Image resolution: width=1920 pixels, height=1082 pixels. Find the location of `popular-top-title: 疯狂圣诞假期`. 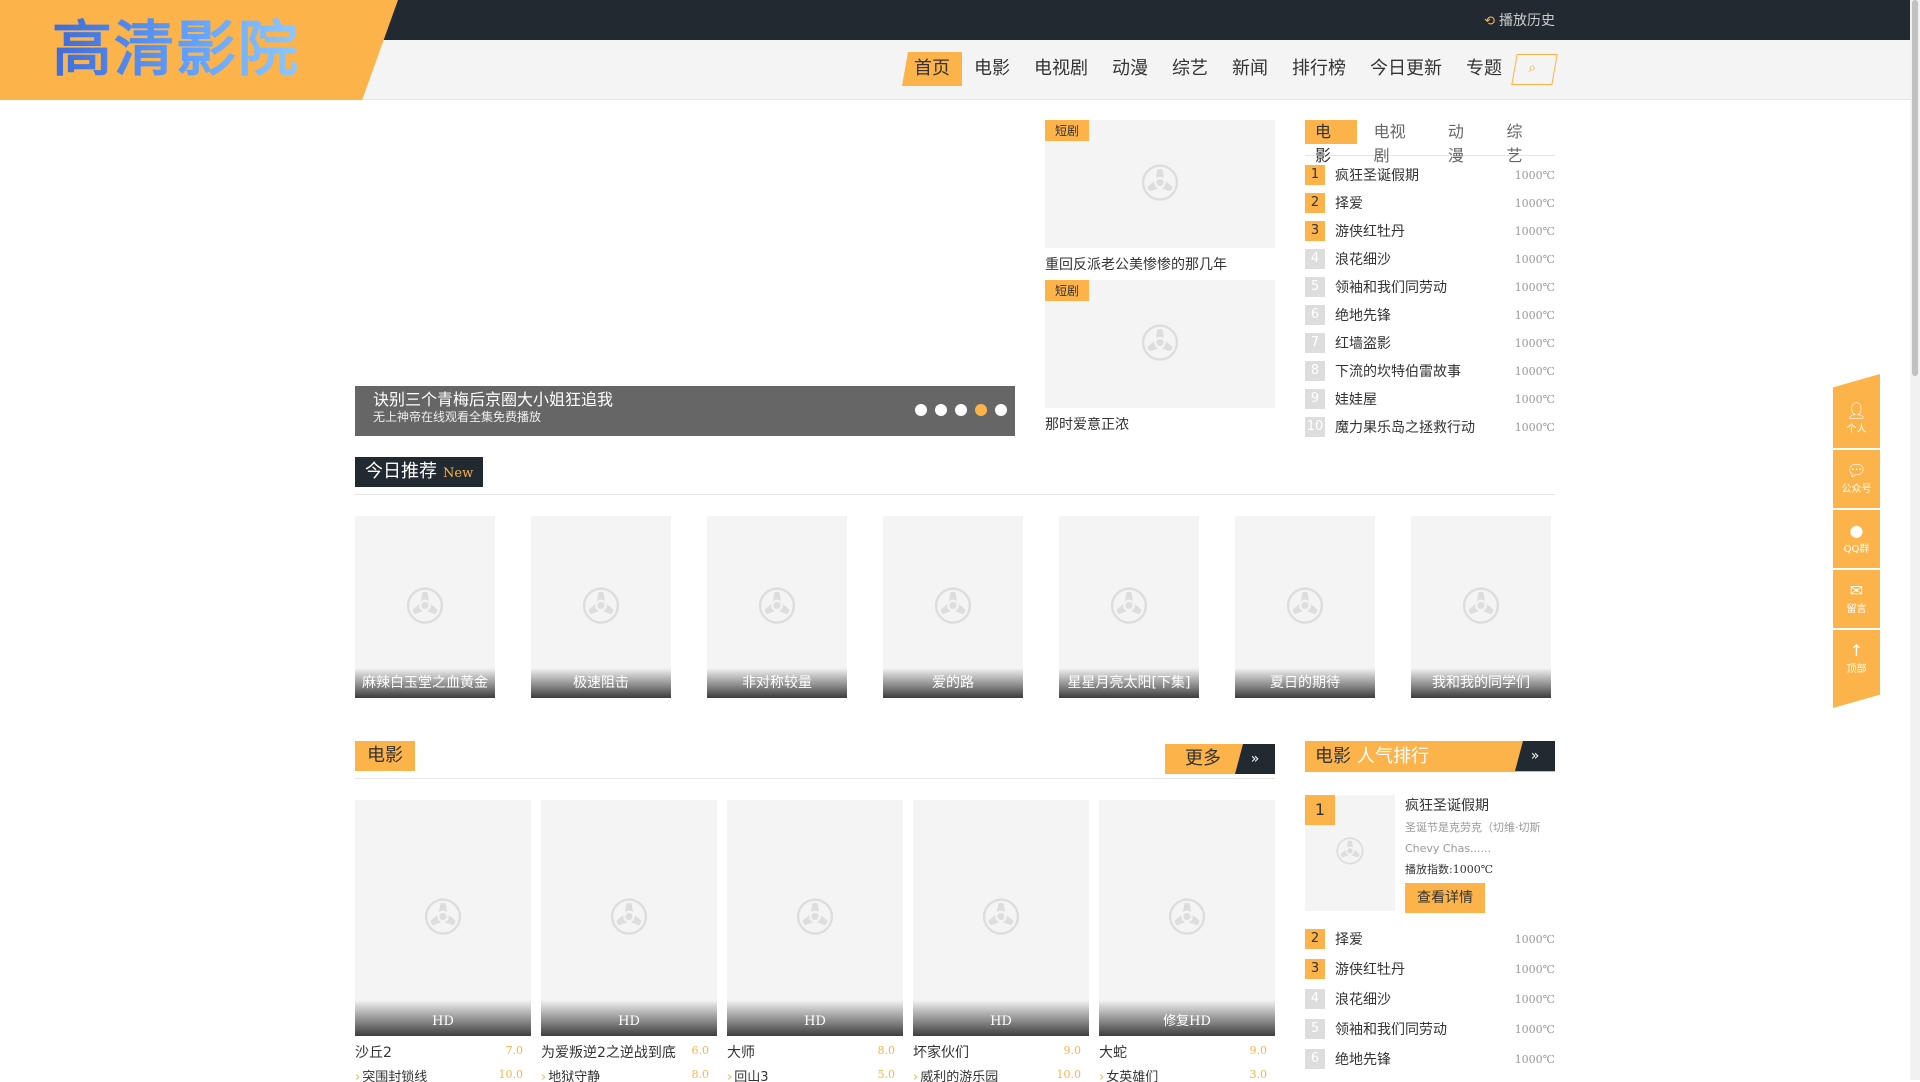

popular-top-title: 疯狂圣诞假期 is located at coordinates (1447, 805).